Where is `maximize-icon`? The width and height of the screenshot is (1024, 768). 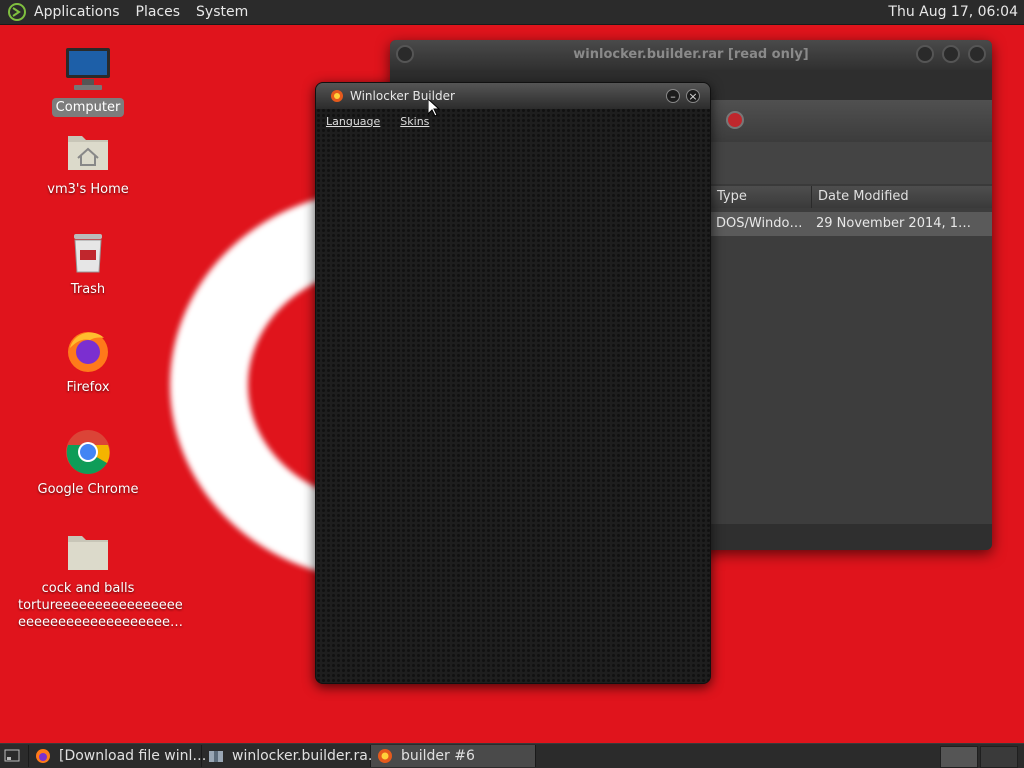 maximize-icon is located at coordinates (951, 54).